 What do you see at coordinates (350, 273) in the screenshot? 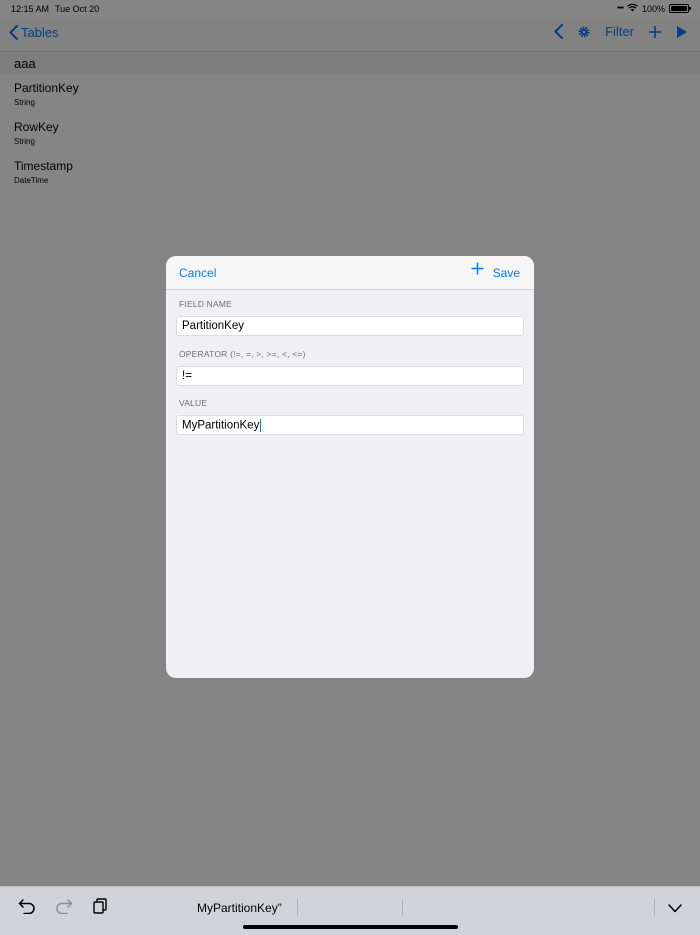
I see `modal-header: Cancel Save` at bounding box center [350, 273].